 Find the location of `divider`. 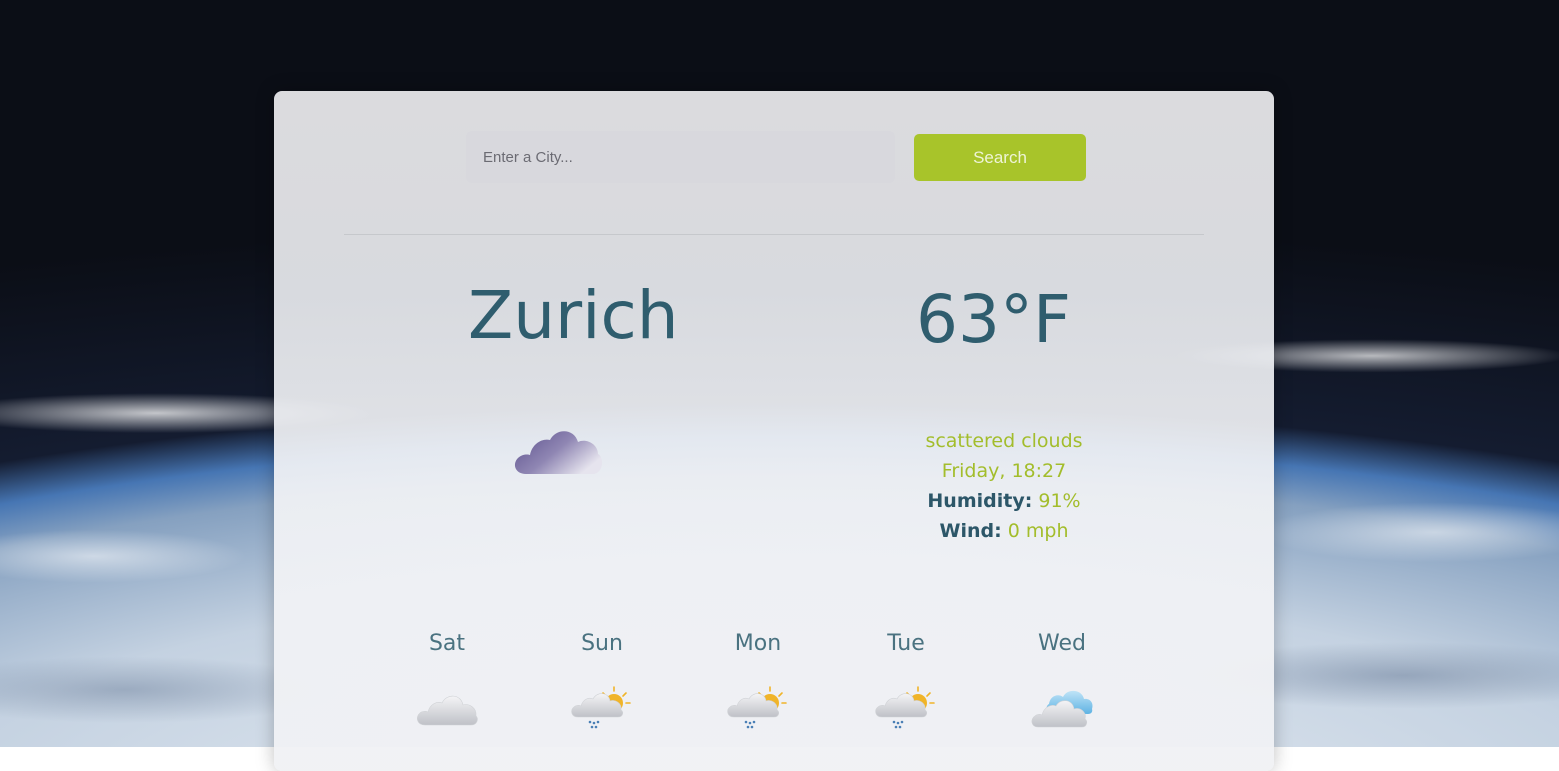

divider is located at coordinates (774, 234).